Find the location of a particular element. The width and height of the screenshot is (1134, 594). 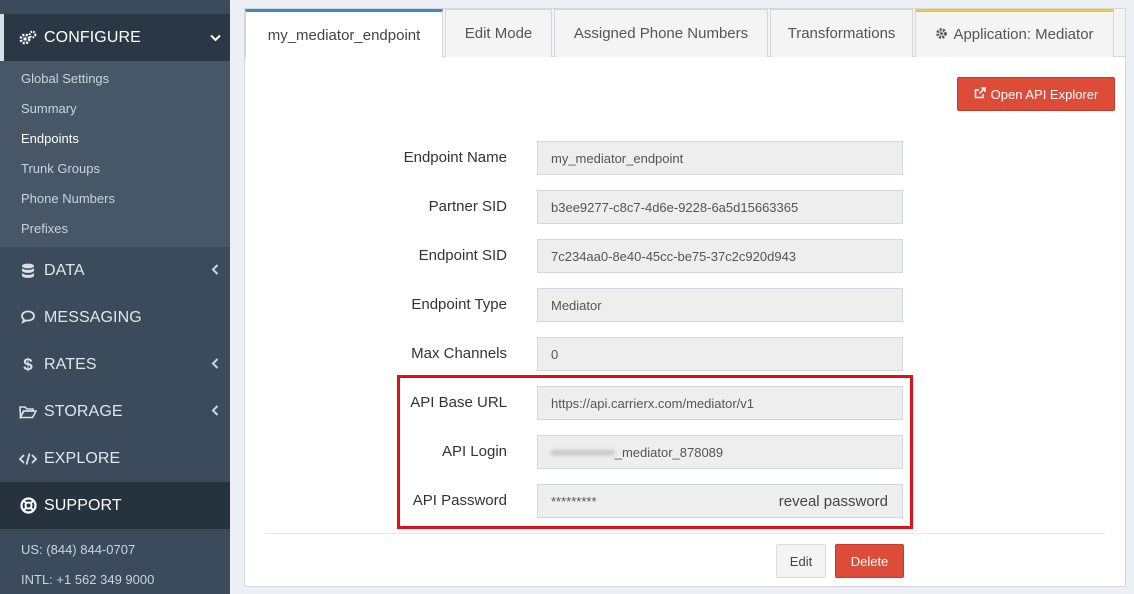

partner-sid-value: b3ee9277-c8c7-4d6e-9228-6a5d15663365 is located at coordinates (675, 207).